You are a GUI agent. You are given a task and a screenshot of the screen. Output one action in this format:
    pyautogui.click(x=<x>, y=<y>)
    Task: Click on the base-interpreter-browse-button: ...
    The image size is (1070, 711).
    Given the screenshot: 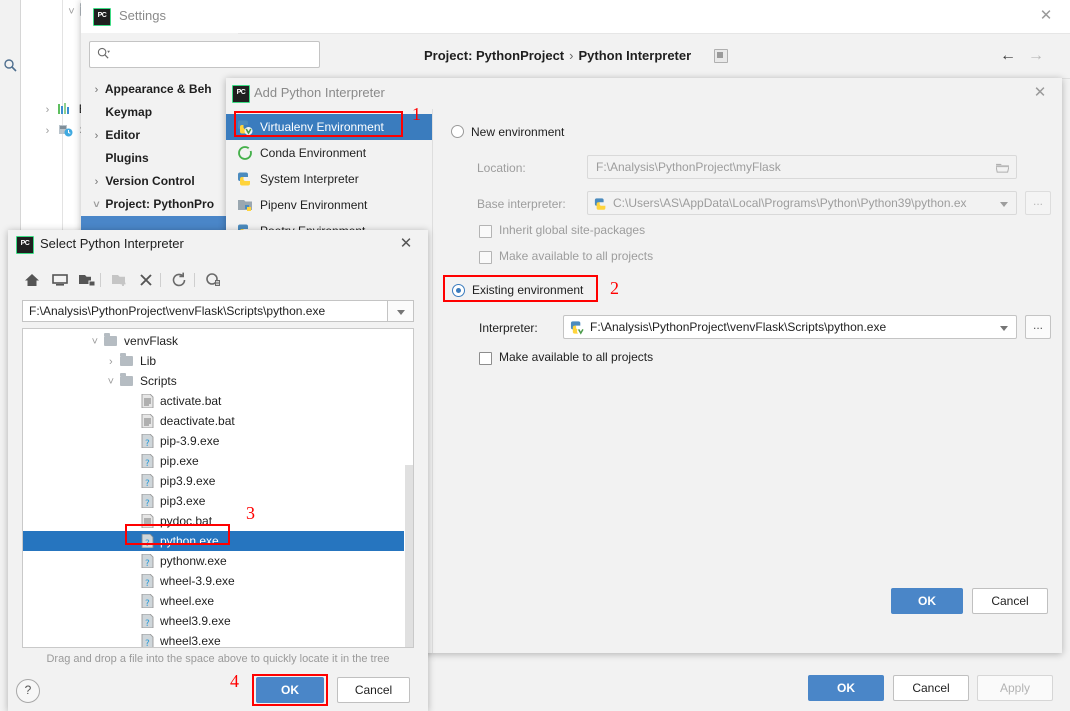 What is the action you would take?
    pyautogui.click(x=1038, y=203)
    